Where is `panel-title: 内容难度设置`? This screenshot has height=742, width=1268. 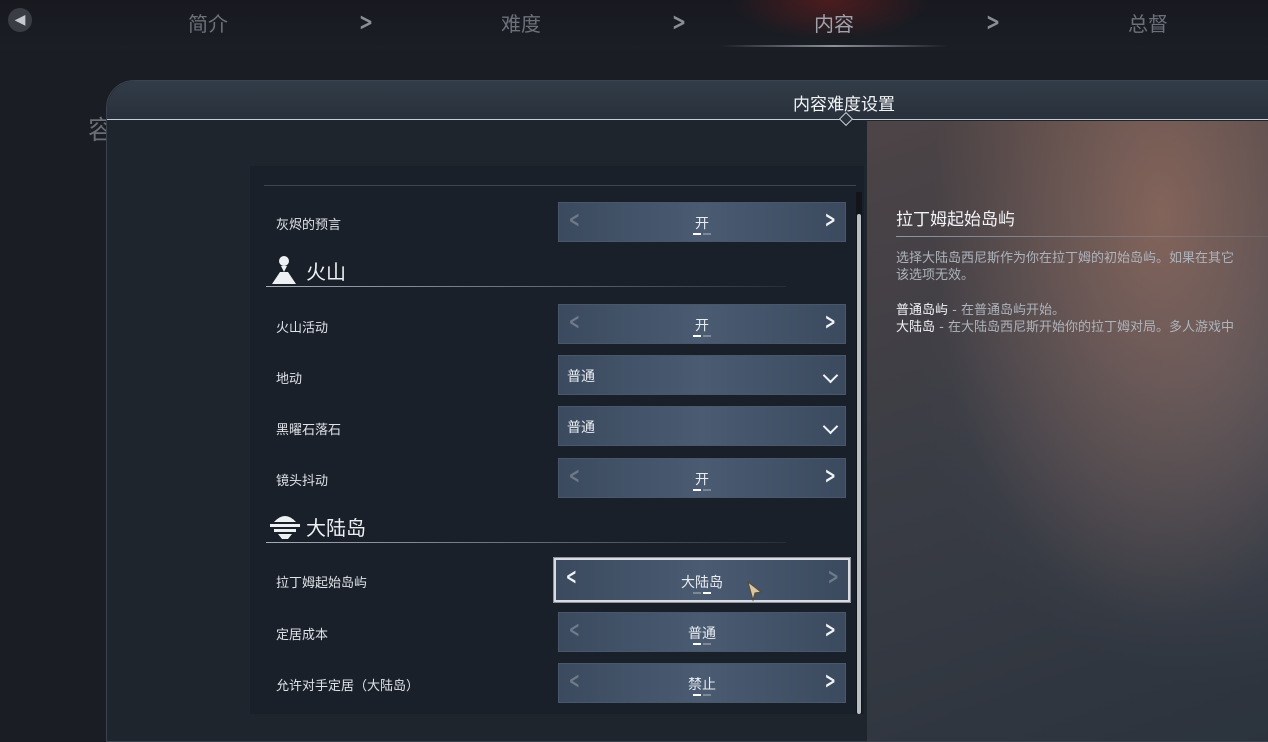 panel-title: 内容难度设置 is located at coordinates (844, 105).